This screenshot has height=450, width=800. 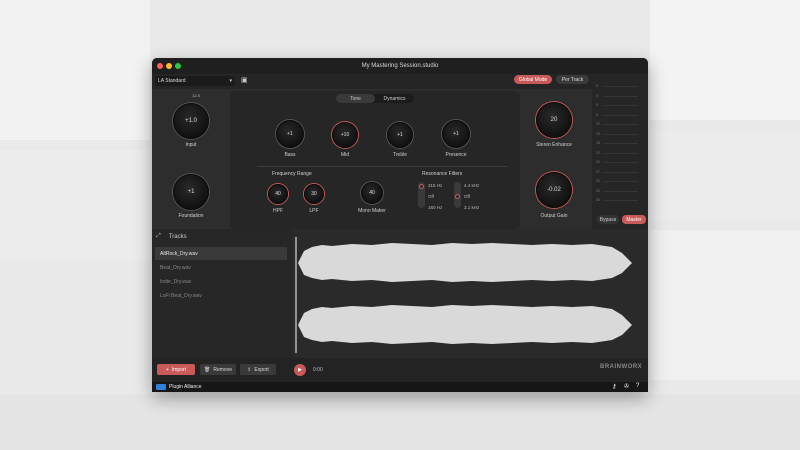 I want to click on tone-dynamics-tabs: Tone Dynamics, so click(x=375, y=98).